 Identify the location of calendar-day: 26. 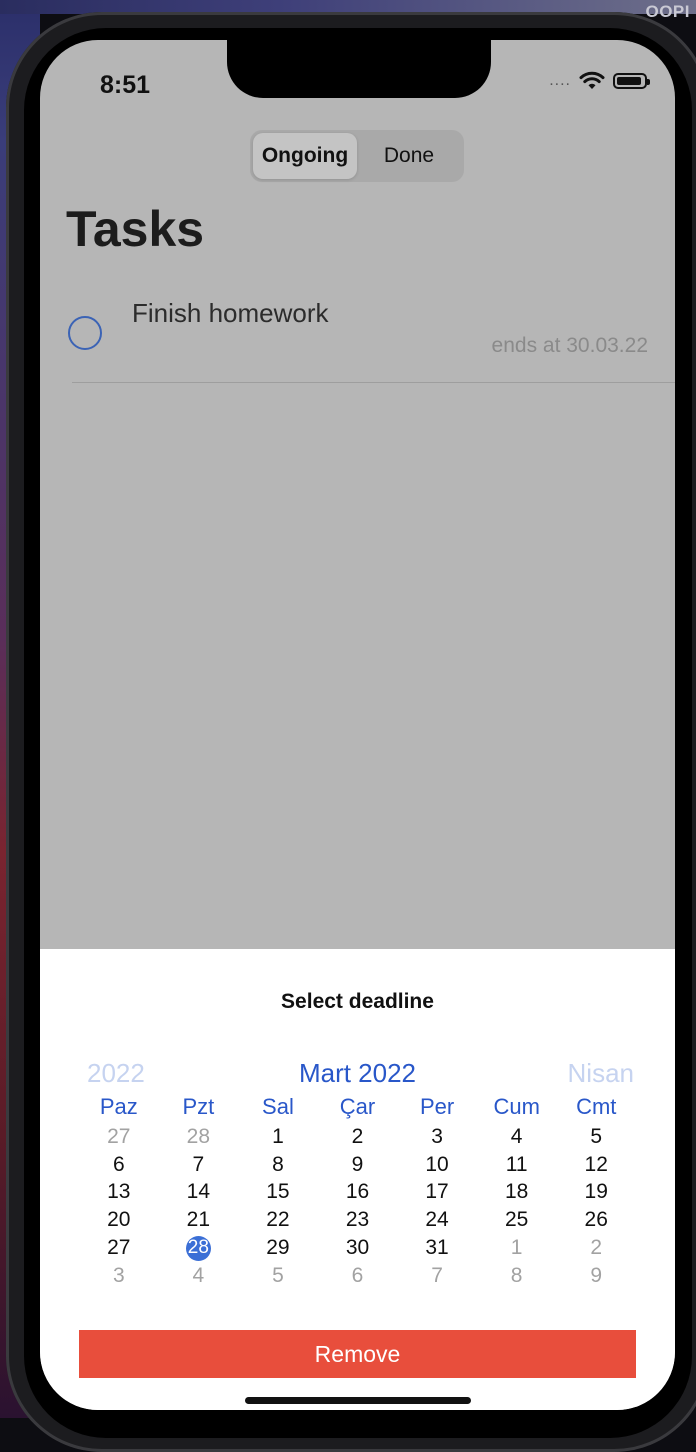
(596, 1220).